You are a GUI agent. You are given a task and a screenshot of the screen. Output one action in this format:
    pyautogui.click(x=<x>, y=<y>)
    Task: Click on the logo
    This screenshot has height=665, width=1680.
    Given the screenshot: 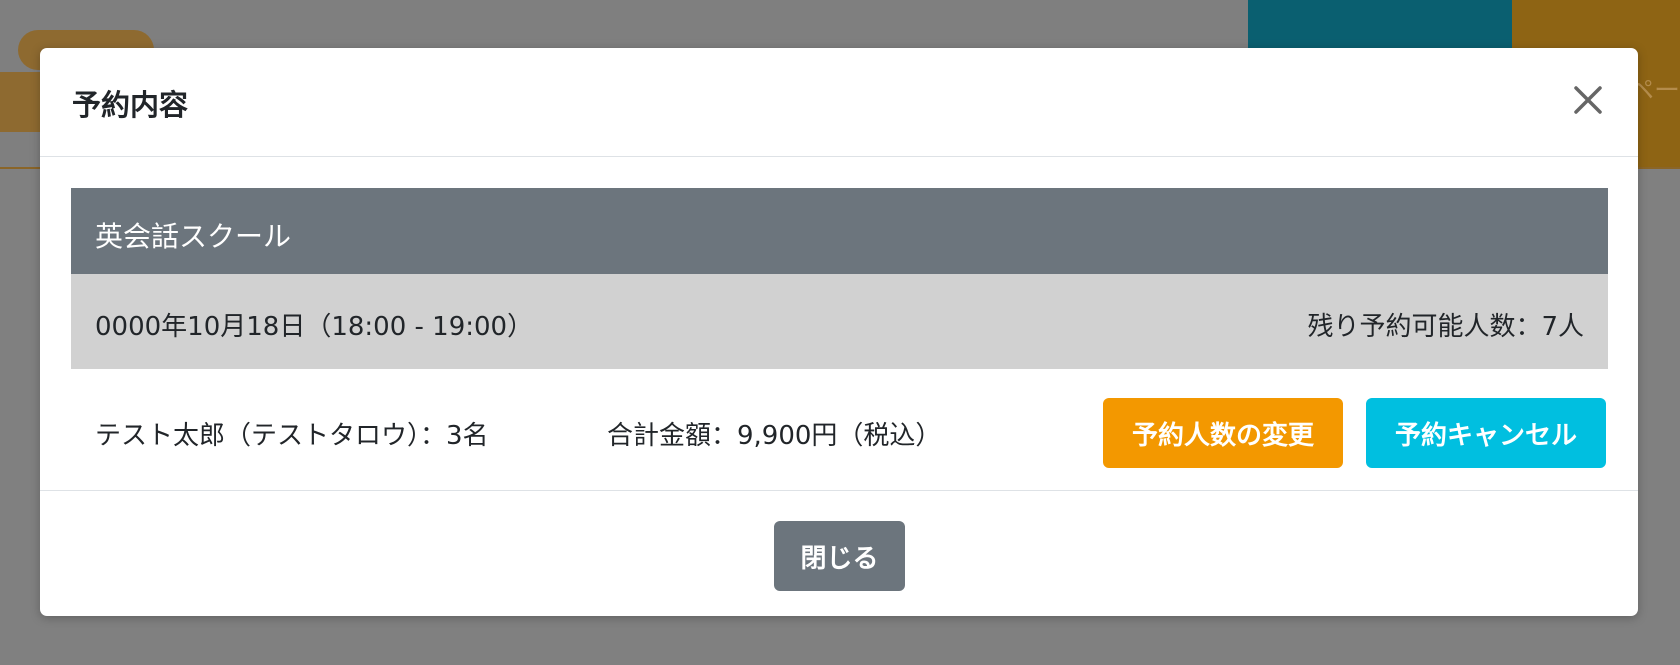 What is the action you would take?
    pyautogui.click(x=20, y=102)
    